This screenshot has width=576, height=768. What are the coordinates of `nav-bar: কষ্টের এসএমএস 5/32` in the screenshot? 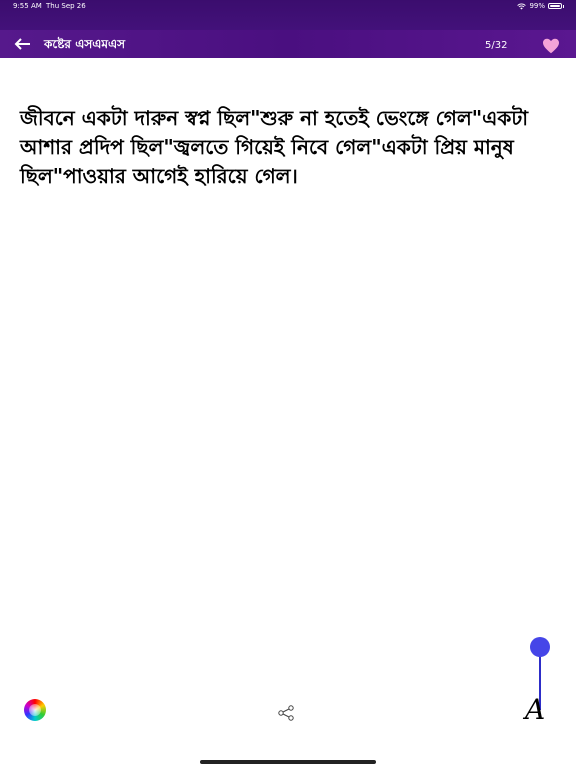 It's located at (288, 44).